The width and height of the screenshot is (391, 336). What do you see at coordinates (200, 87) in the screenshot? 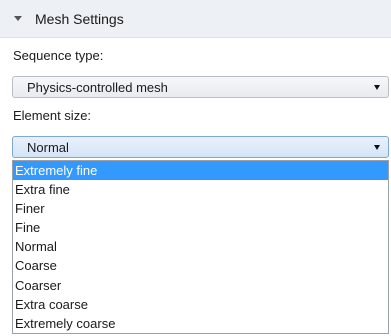
I see `sequence-type-select: Physics-controlled mesh` at bounding box center [200, 87].